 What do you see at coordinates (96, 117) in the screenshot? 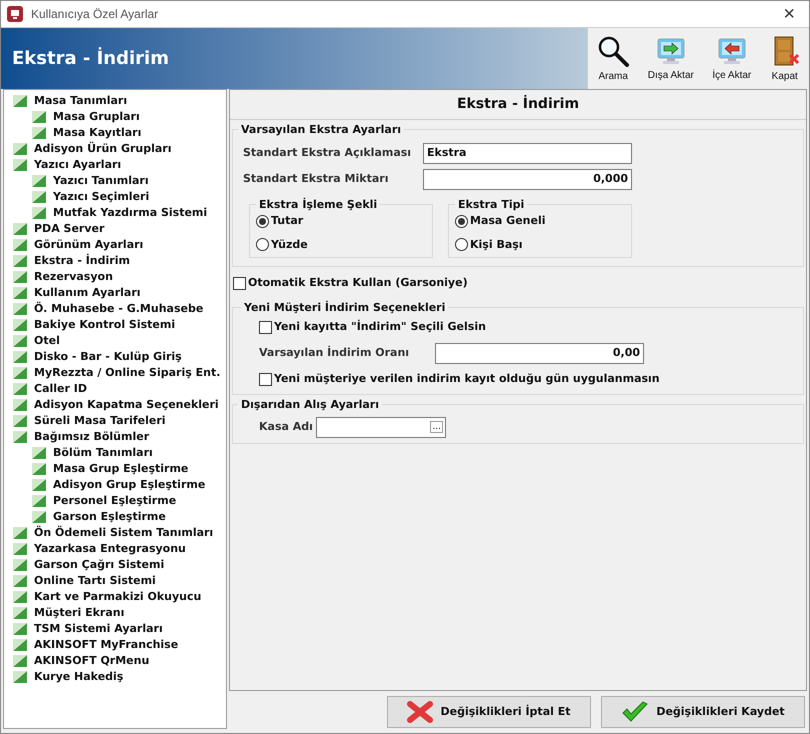
I see `tree-item: Masa Grupları` at bounding box center [96, 117].